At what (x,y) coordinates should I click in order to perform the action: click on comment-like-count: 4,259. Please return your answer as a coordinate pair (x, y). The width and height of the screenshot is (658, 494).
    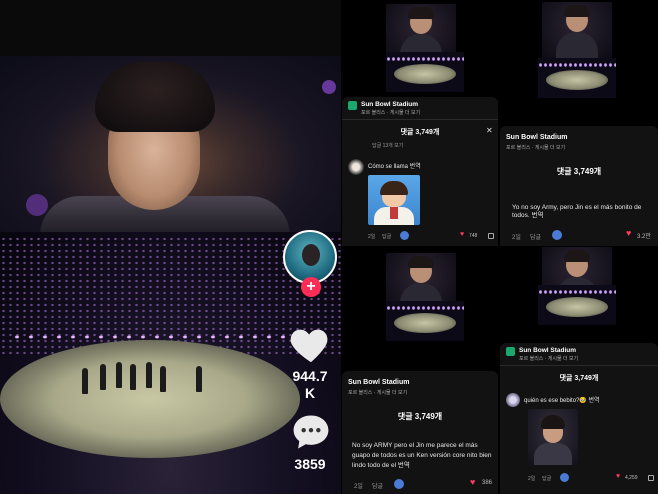
    Looking at the image, I should click on (631, 478).